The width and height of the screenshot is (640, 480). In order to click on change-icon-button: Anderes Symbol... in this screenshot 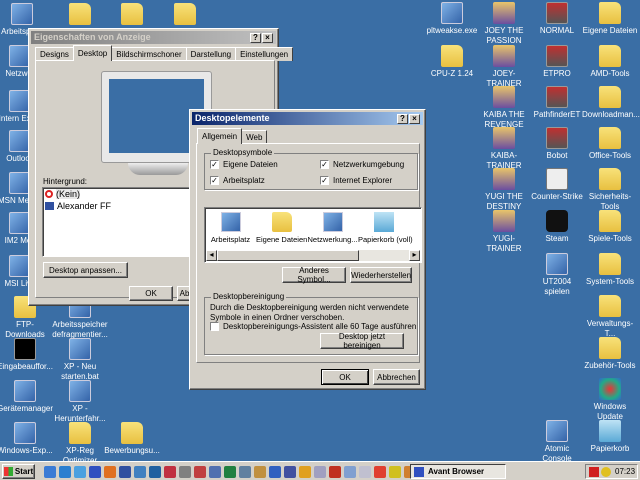, I will do `click(314, 275)`.